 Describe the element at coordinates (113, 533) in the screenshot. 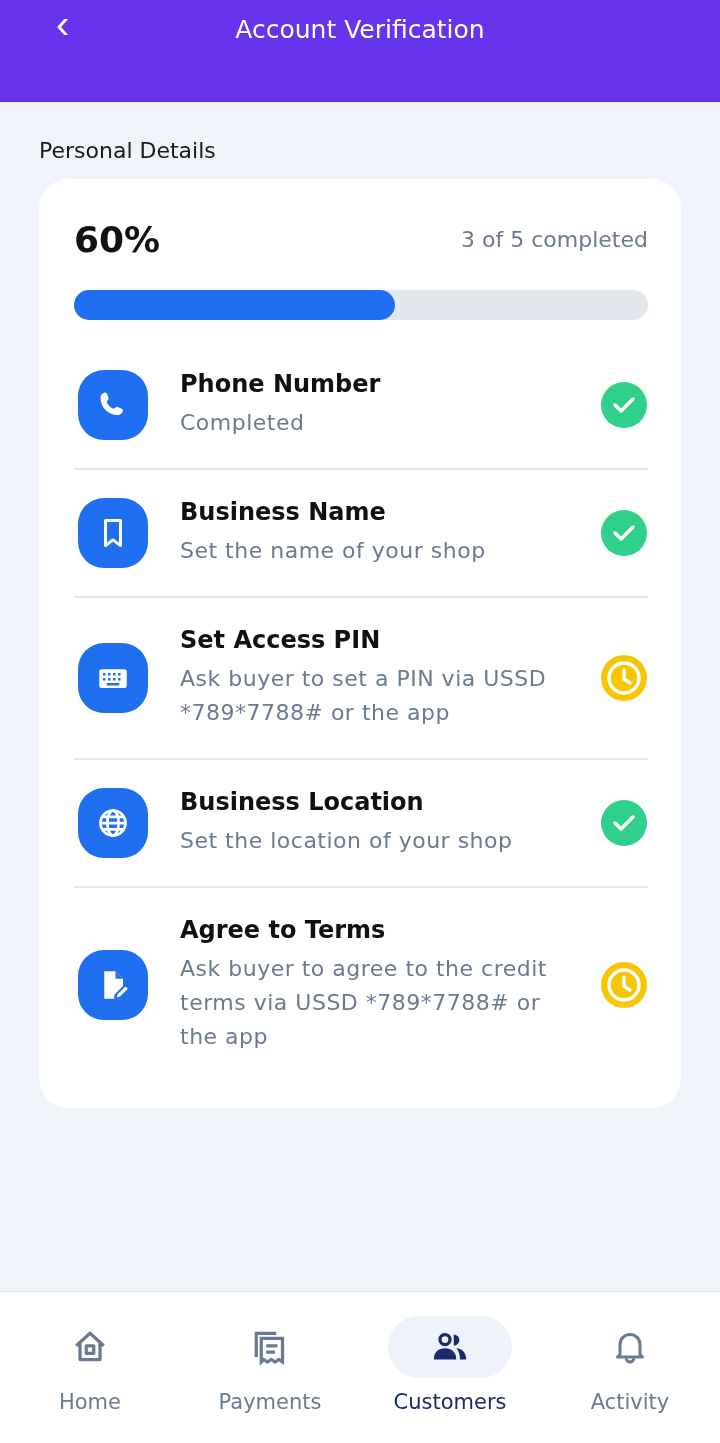

I see `bookmark-icon` at that location.